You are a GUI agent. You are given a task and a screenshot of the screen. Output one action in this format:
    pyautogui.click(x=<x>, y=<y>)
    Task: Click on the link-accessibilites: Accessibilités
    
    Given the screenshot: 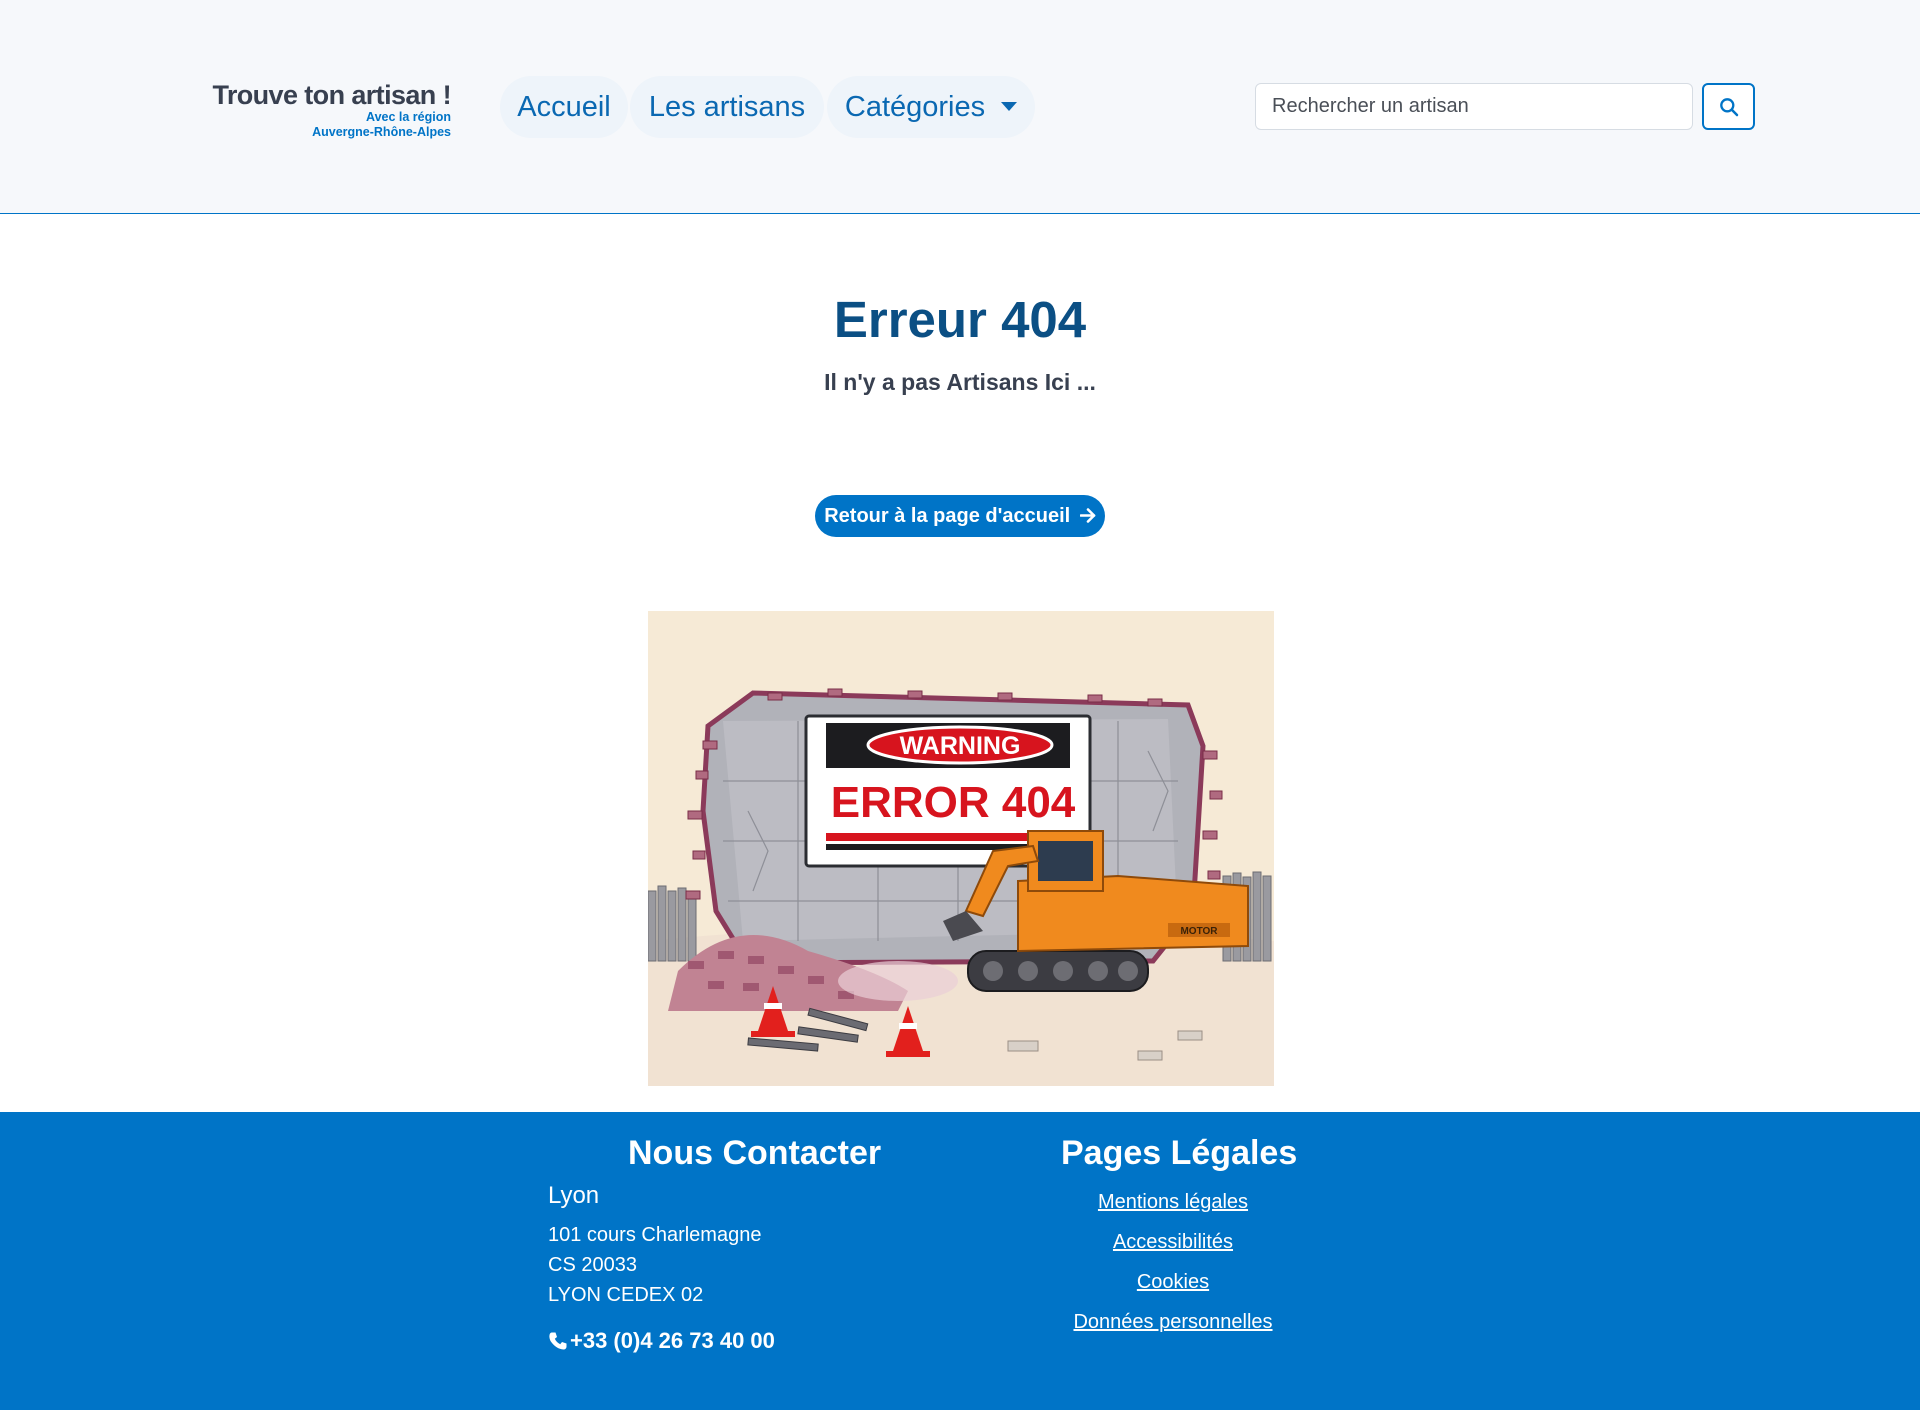 What is the action you would take?
    pyautogui.click(x=1173, y=1242)
    